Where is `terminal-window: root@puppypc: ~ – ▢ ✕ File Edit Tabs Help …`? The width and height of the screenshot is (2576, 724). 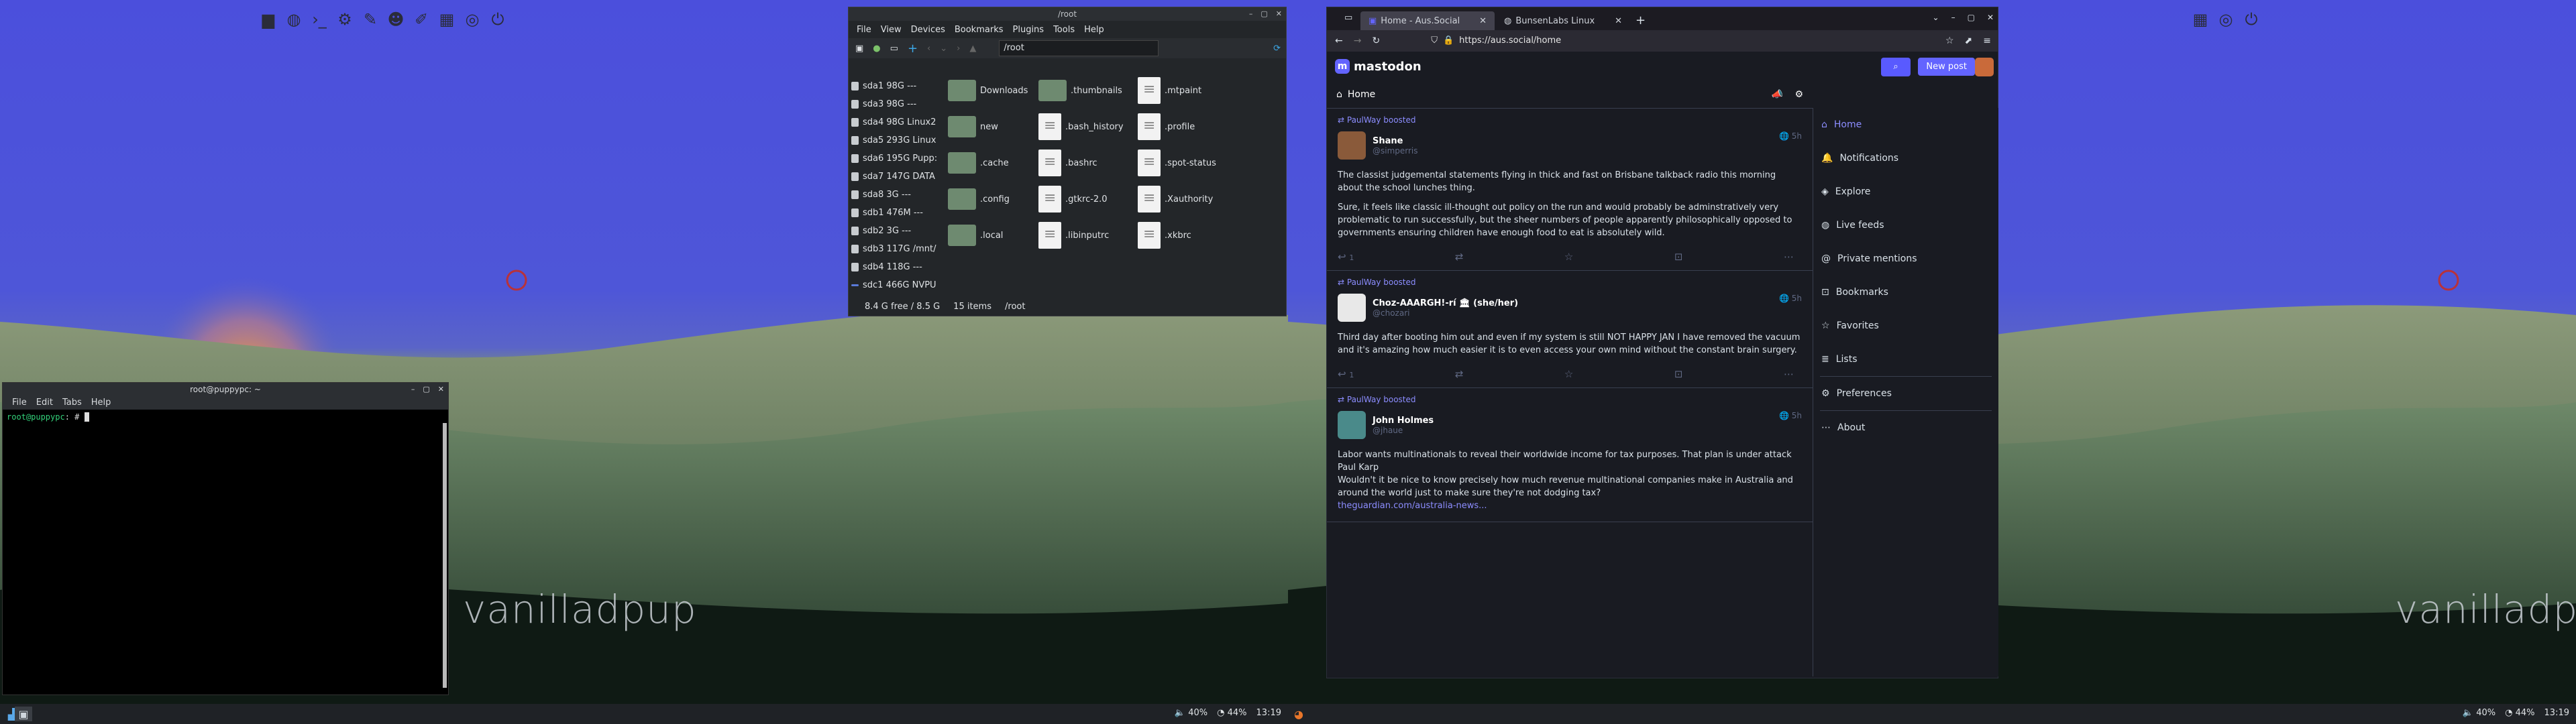
terminal-window: root@puppypc: ~ – ▢ ✕ File Edit Tabs Help … is located at coordinates (225, 538).